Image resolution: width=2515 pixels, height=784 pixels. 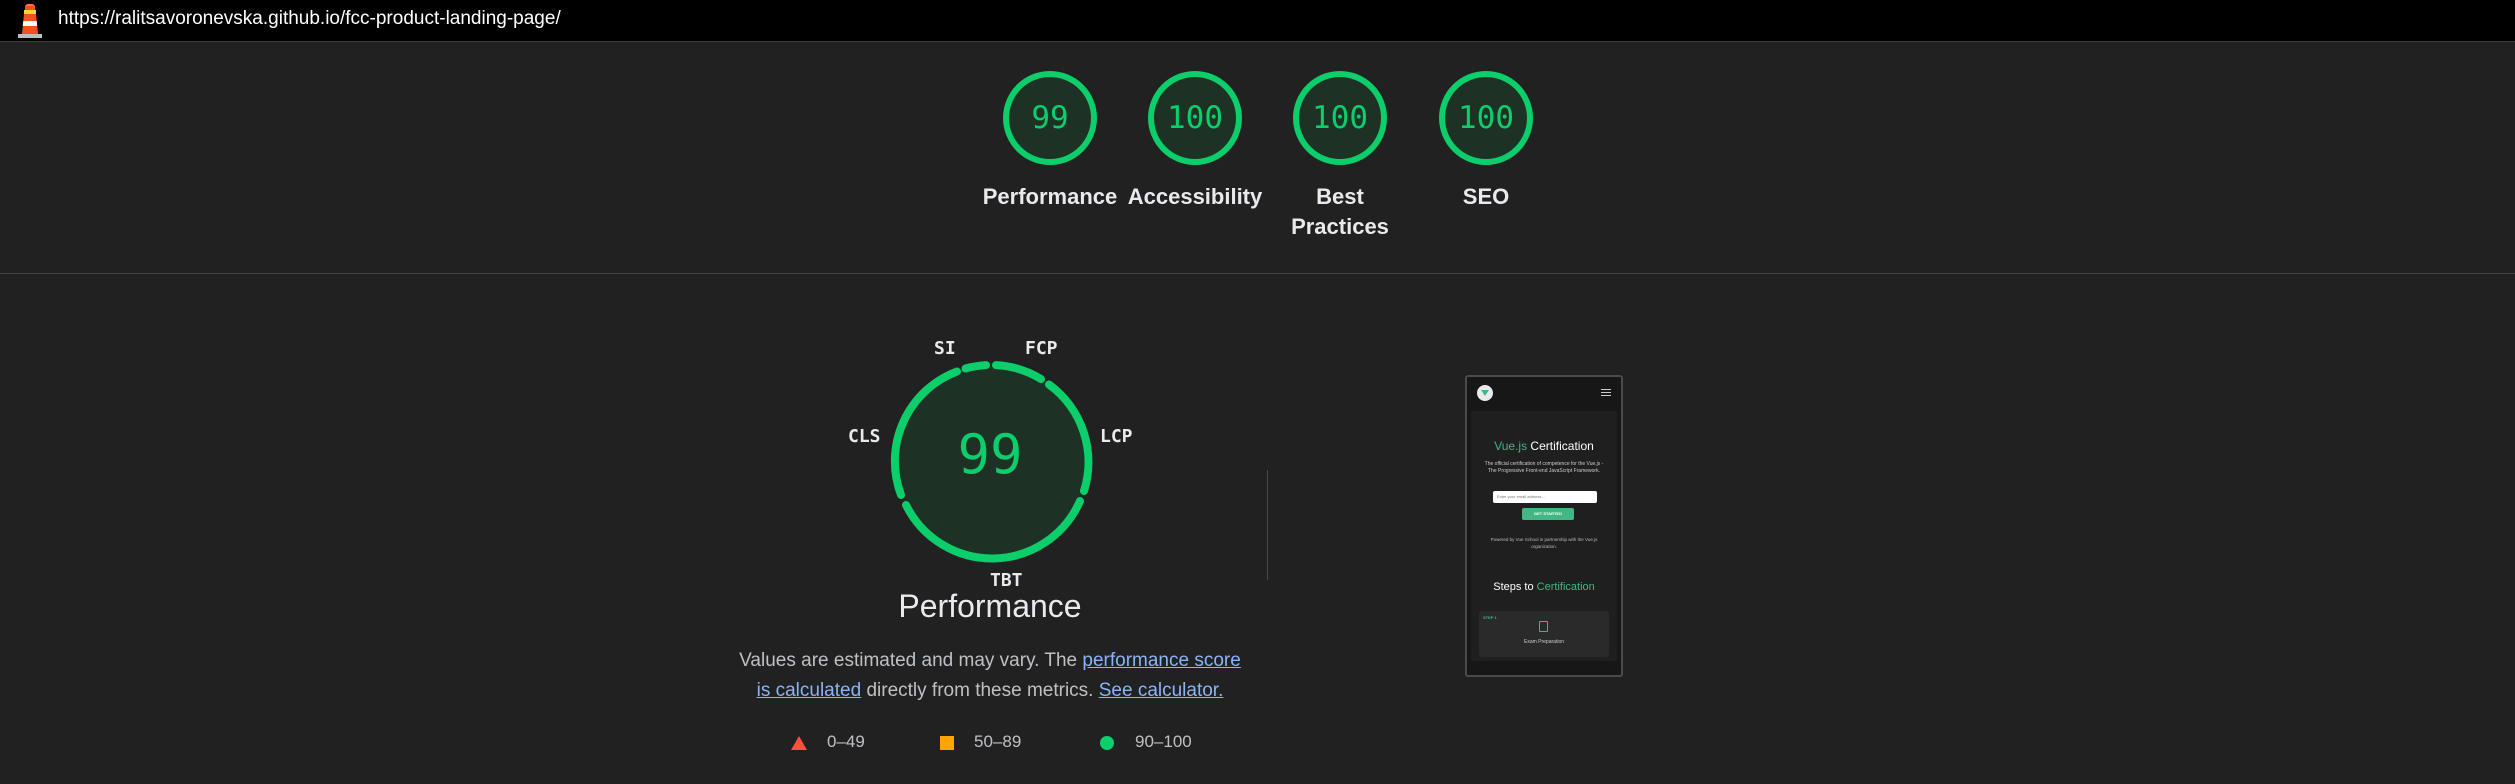 What do you see at coordinates (1340, 212) in the screenshot?
I see `gauge-label: Best Practices` at bounding box center [1340, 212].